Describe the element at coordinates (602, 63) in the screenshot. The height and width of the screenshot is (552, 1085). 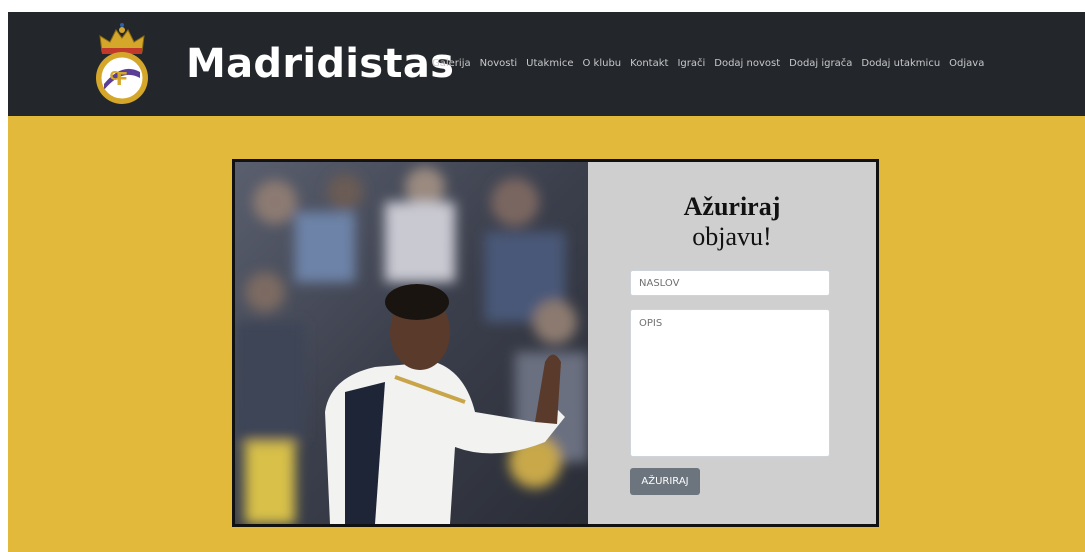
I see `nav-item-o-klubu: O klubu` at that location.